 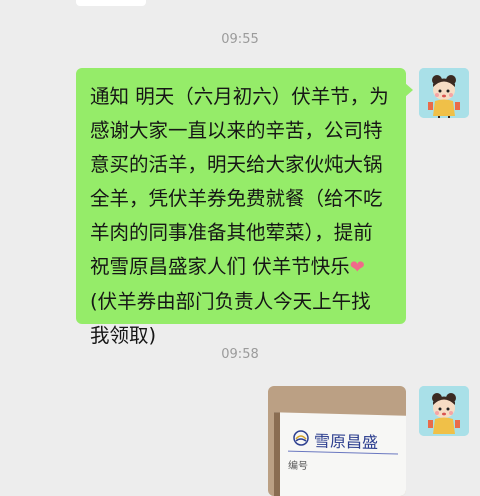 I want to click on photo-card-field: 编号, so click(x=298, y=466).